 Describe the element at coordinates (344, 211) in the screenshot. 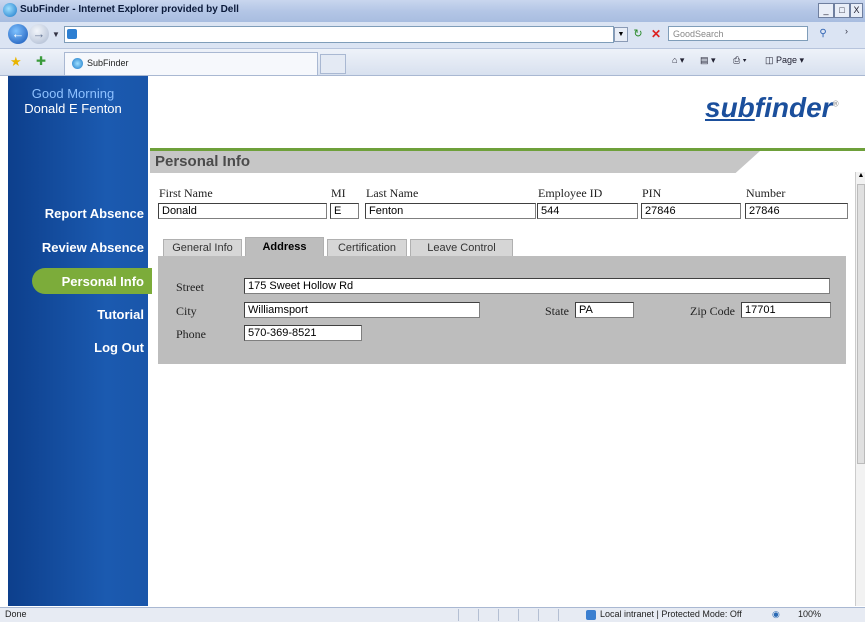

I see `mi-field: E` at that location.